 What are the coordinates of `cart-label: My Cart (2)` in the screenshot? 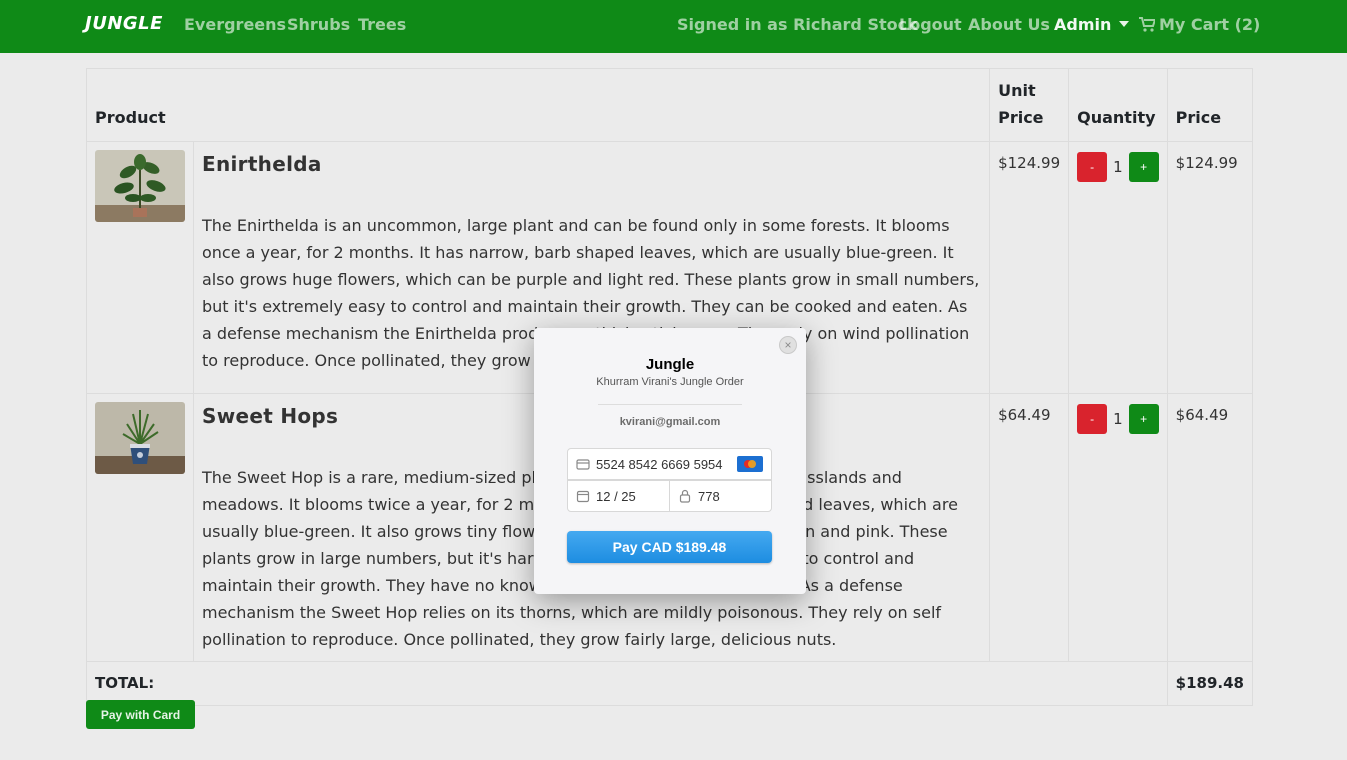 It's located at (1210, 24).